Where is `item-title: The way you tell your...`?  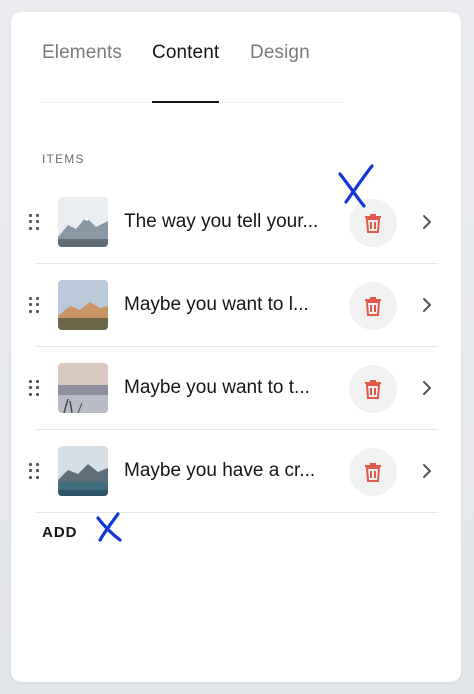
item-title: The way you tell your... is located at coordinates (221, 221).